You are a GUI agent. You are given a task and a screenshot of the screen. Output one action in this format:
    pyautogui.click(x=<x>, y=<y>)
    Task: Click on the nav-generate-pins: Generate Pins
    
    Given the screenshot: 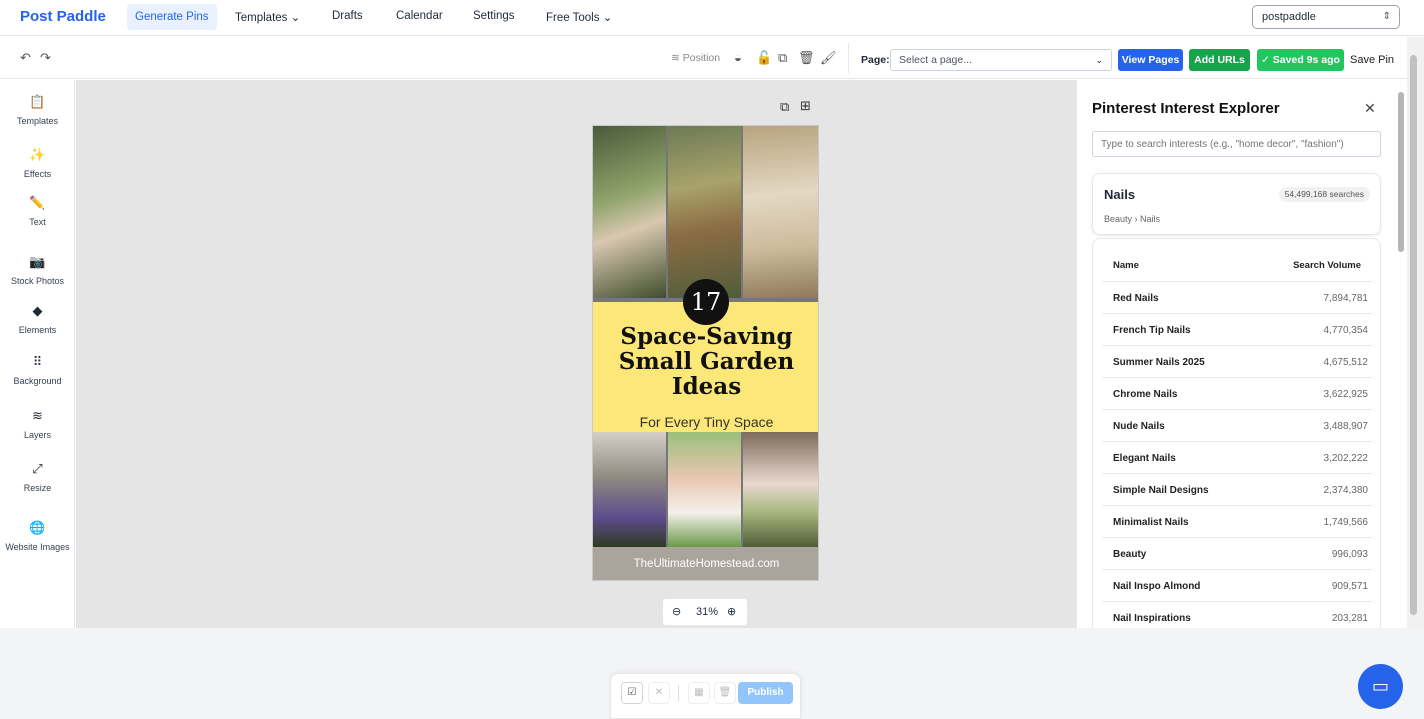 What is the action you would take?
    pyautogui.click(x=172, y=17)
    